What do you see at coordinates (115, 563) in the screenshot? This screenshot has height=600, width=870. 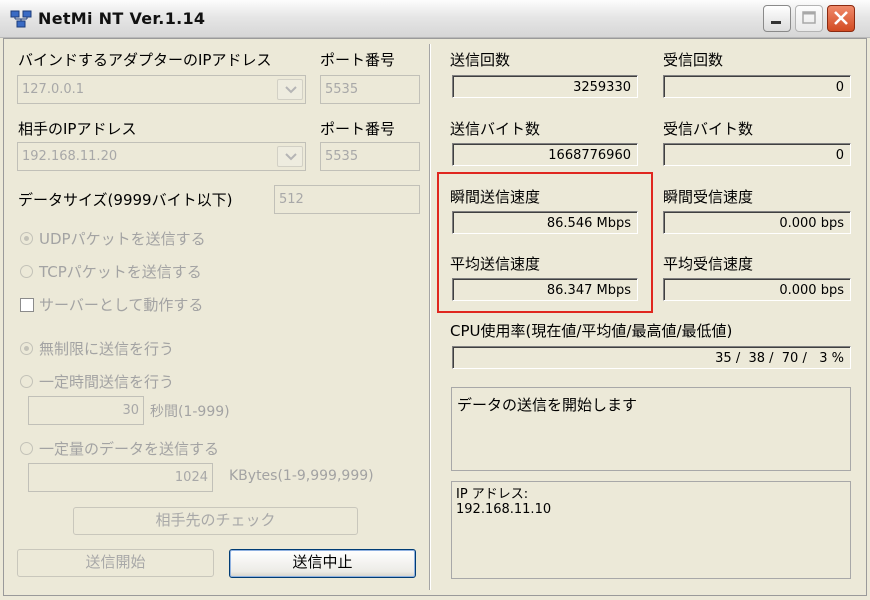 I see `start-send-button: 送信開始` at bounding box center [115, 563].